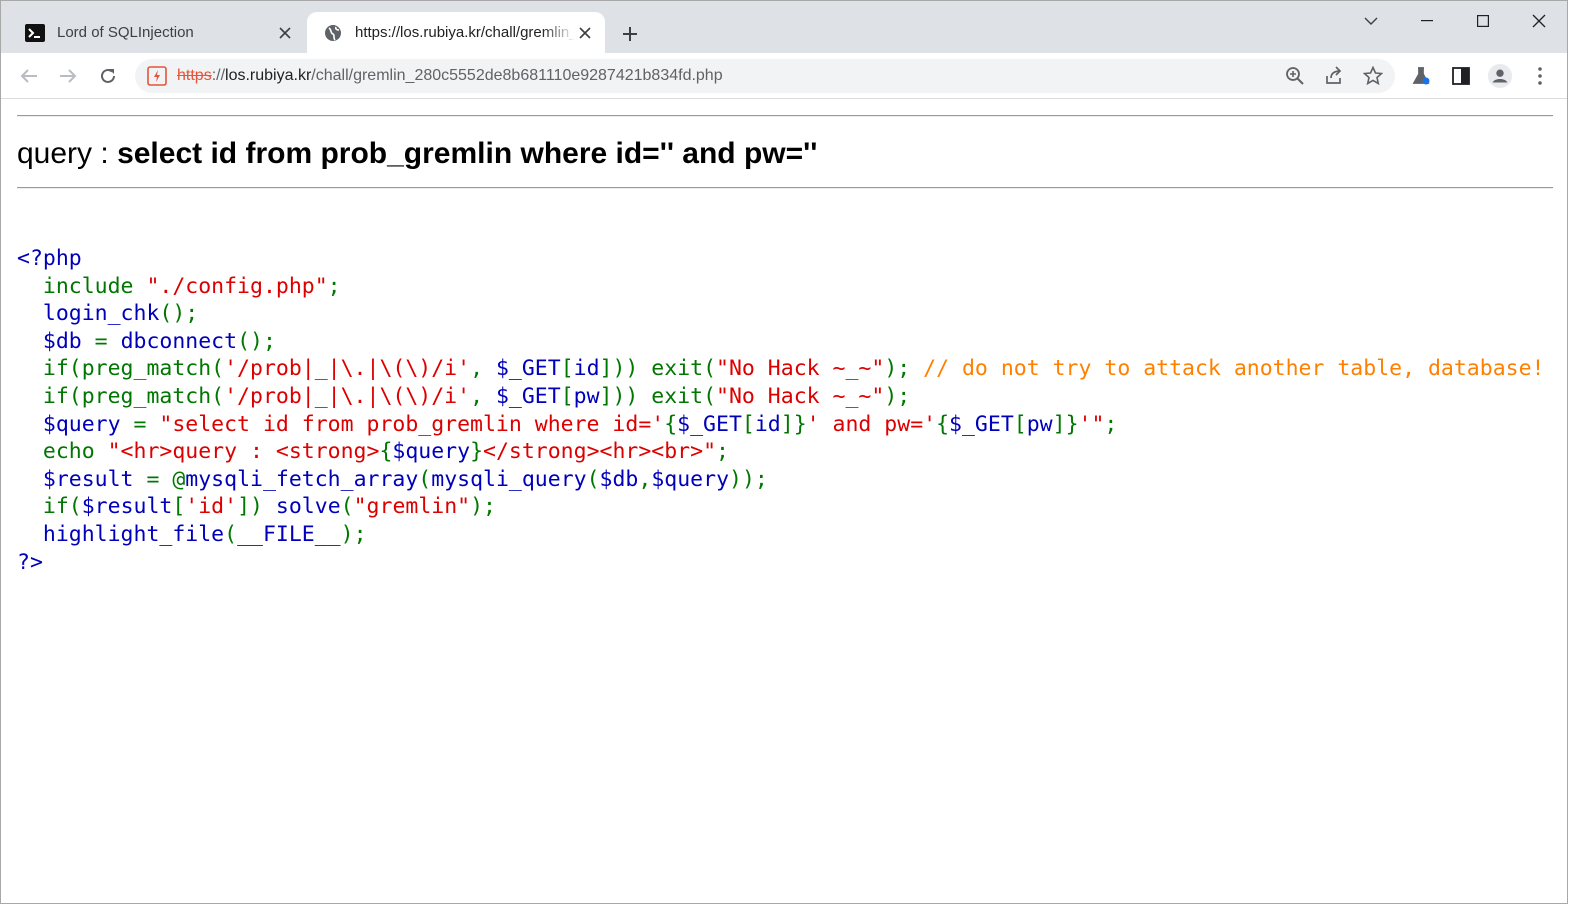 The height and width of the screenshot is (916, 1588). I want to click on forward-arrow-icon, so click(68, 76).